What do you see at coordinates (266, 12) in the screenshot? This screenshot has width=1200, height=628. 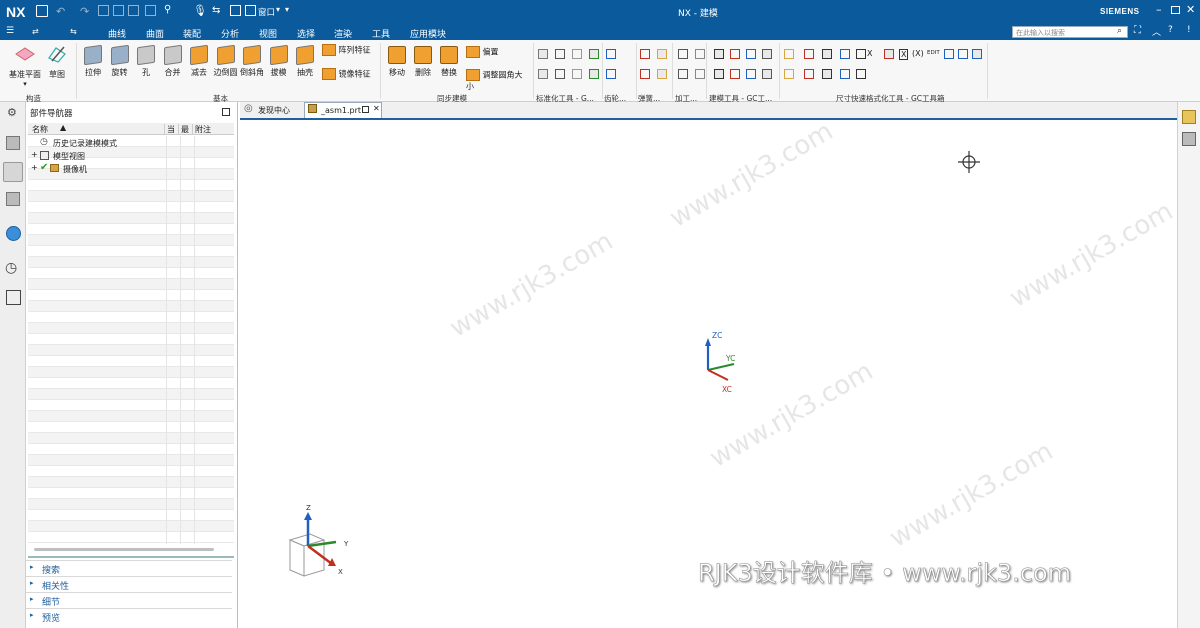 I see `window-menu: 窗口` at bounding box center [266, 12].